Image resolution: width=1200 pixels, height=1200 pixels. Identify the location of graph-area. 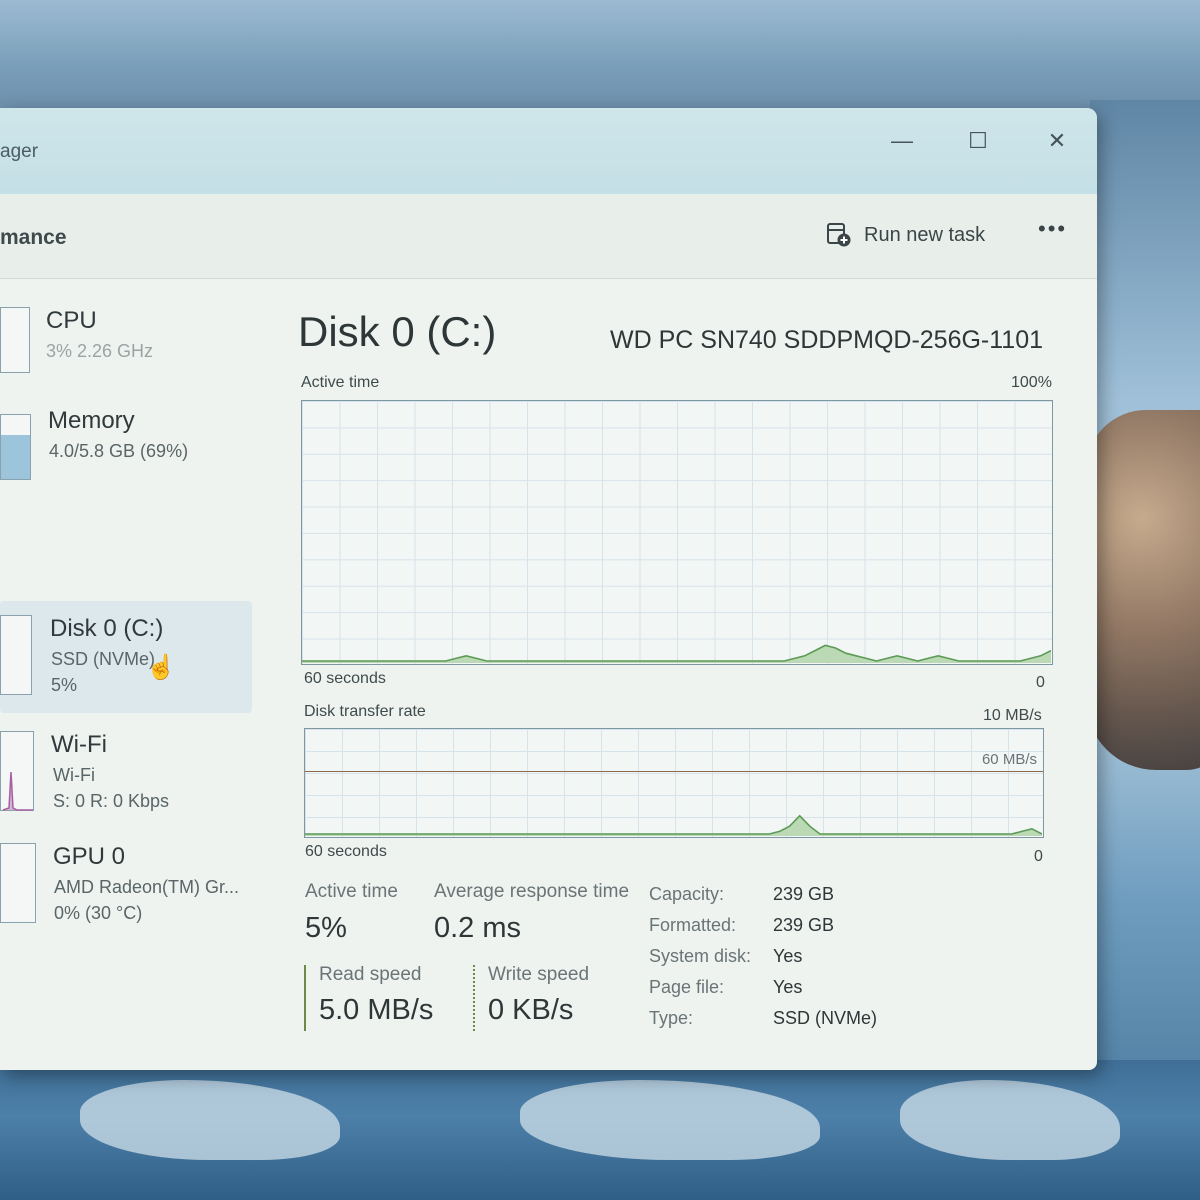
(673, 825).